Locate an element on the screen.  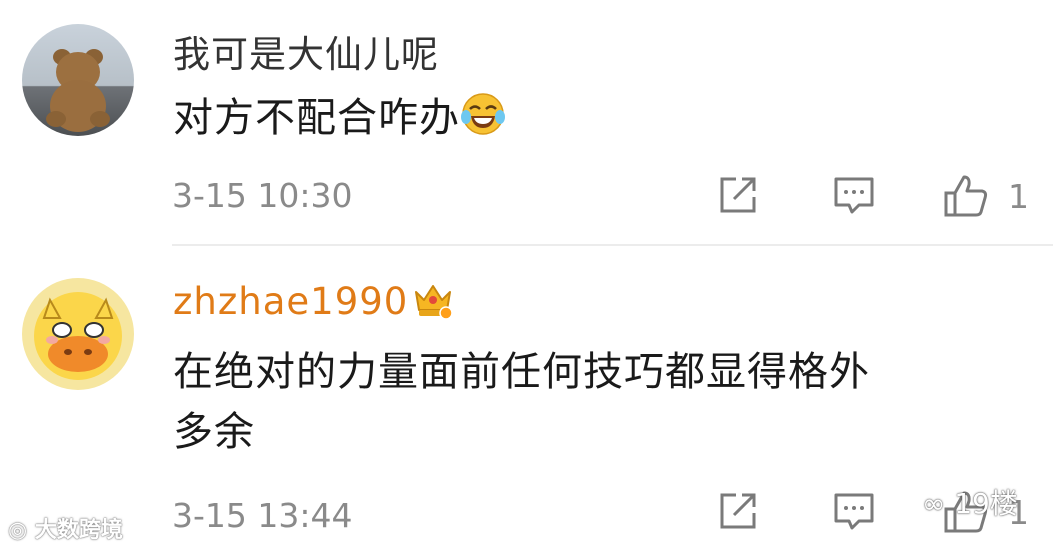
like-button is located at coordinates (967, 198).